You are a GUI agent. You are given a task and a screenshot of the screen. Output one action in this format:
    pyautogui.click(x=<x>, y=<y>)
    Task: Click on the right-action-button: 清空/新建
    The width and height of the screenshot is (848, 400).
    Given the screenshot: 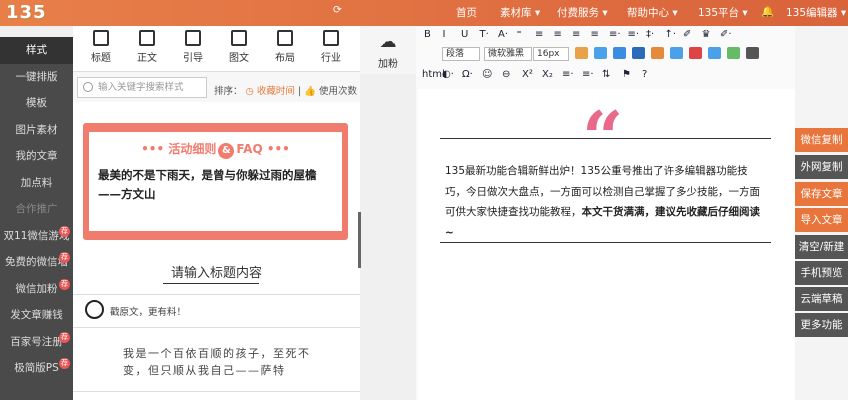 What is the action you would take?
    pyautogui.click(x=821, y=247)
    